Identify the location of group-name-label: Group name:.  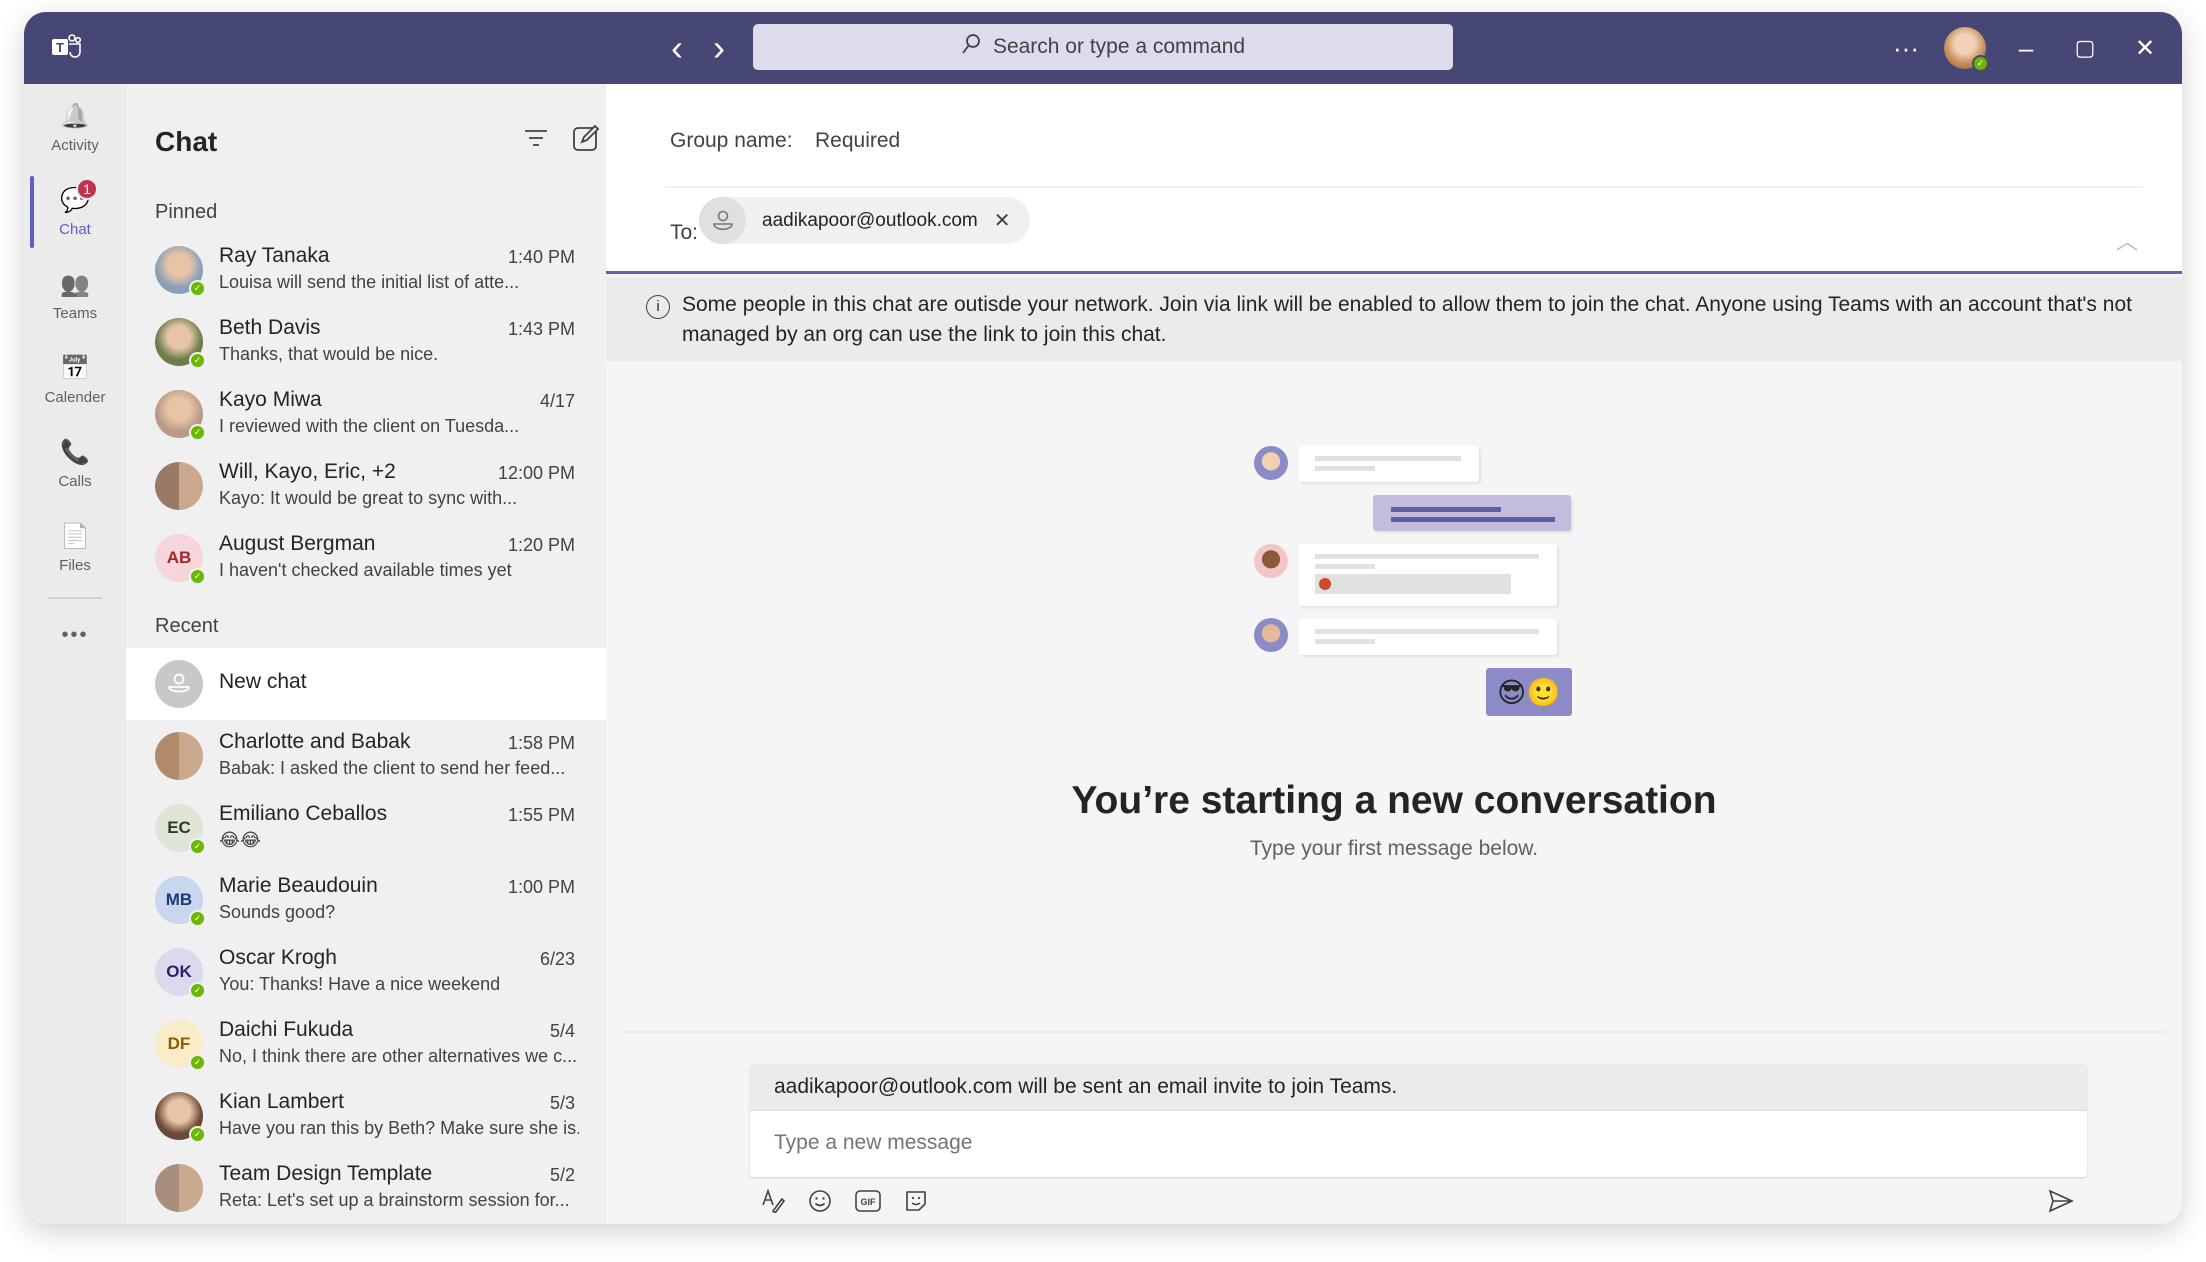
(731, 140).